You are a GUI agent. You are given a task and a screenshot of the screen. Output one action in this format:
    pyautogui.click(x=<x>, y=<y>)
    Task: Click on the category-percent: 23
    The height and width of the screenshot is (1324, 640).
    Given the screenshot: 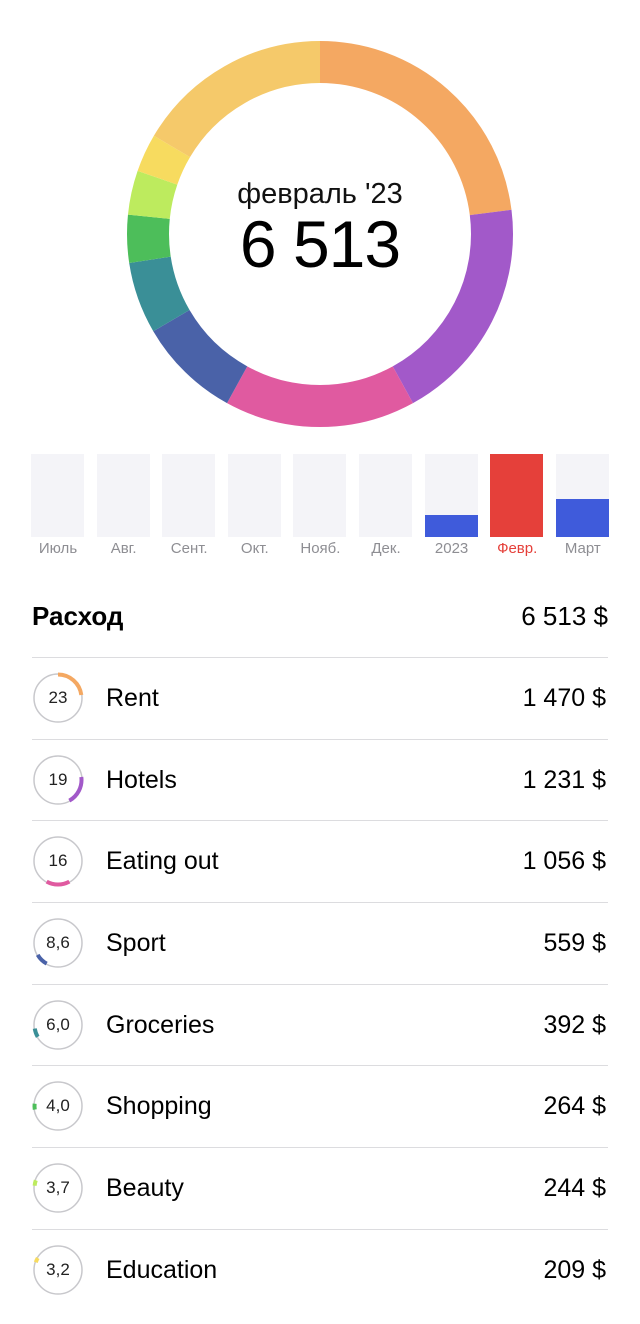 What is the action you would take?
    pyautogui.click(x=58, y=697)
    